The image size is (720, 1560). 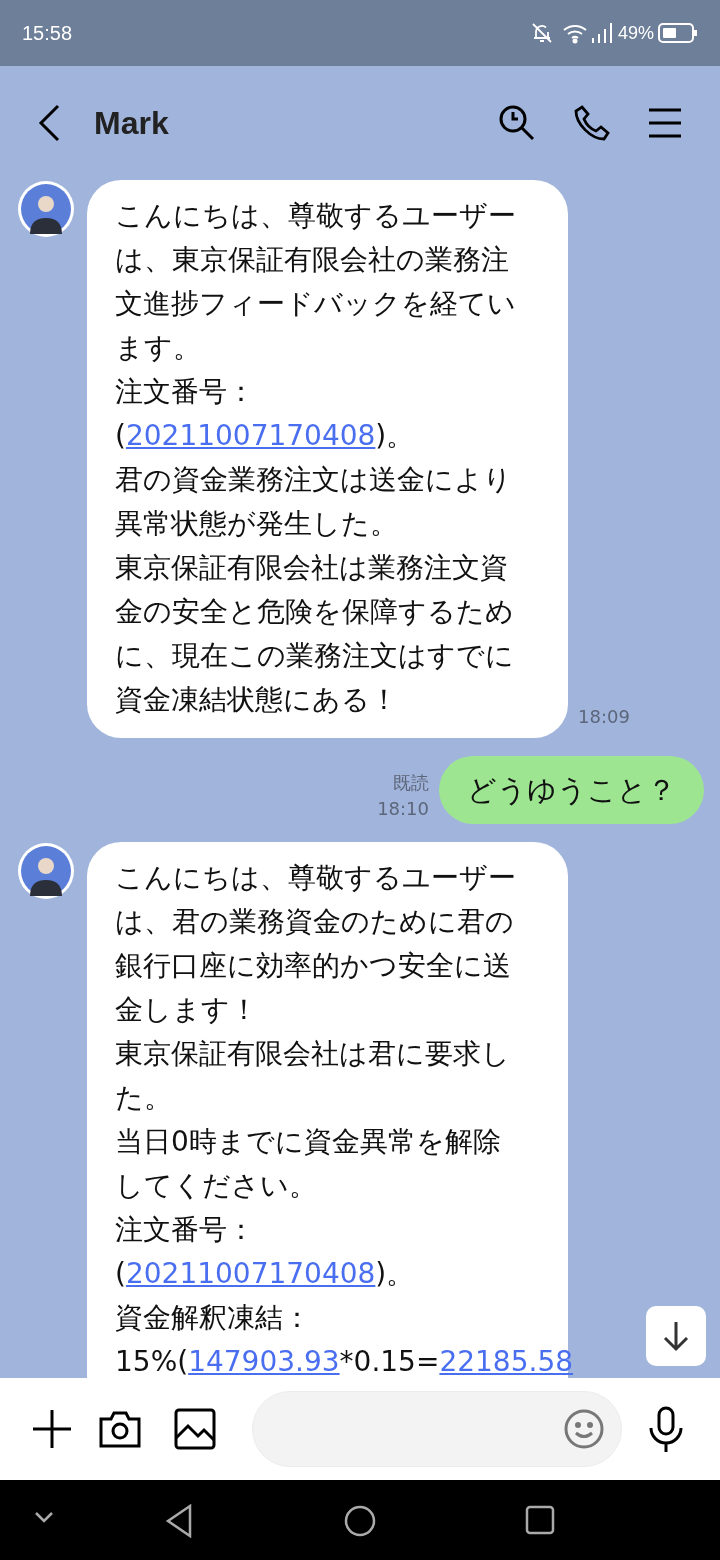 What do you see at coordinates (195, 1429) in the screenshot?
I see `image-icon` at bounding box center [195, 1429].